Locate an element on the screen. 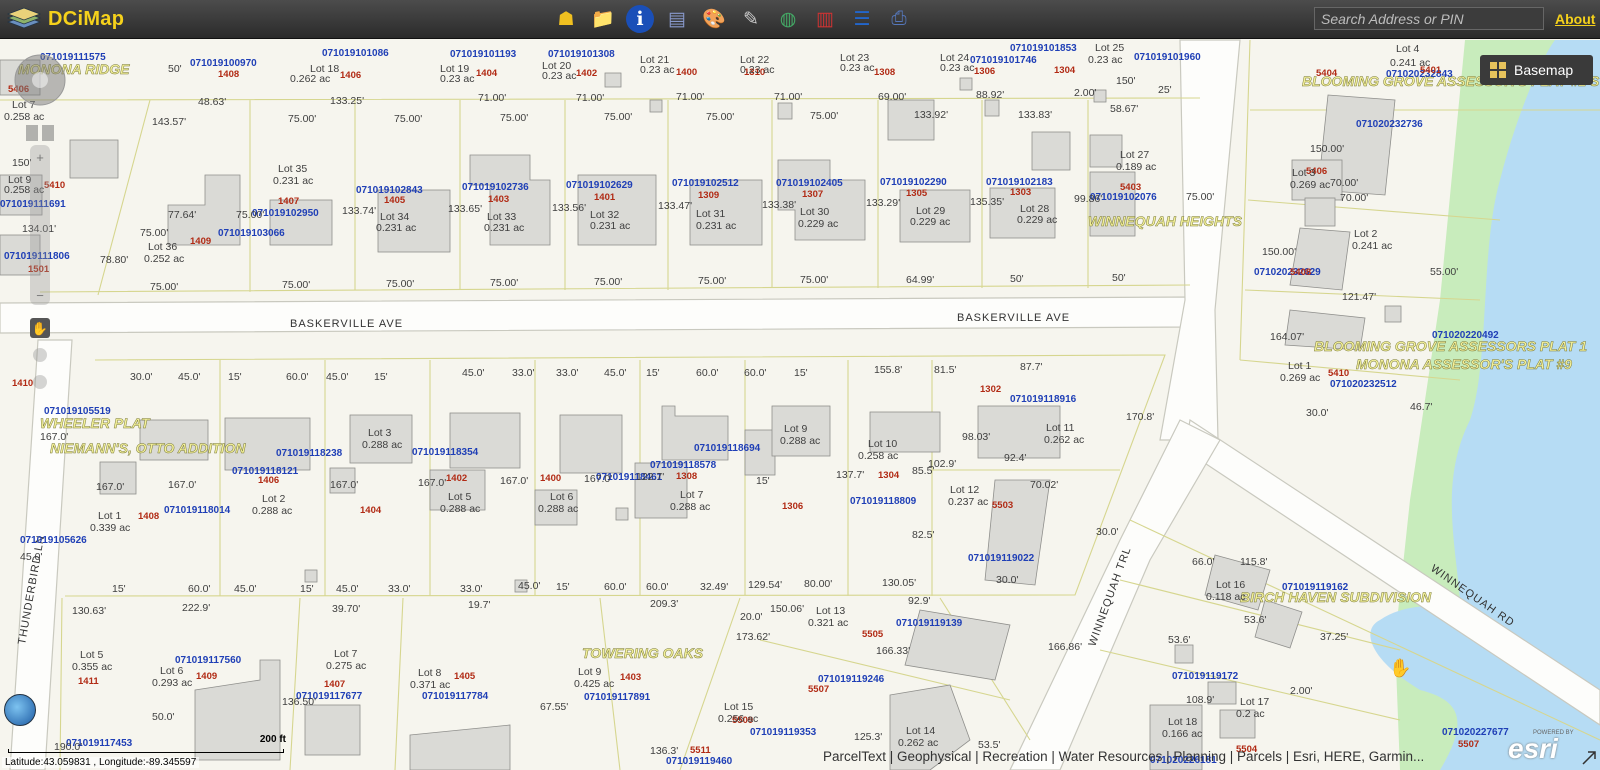  dimension-label: 166.33' is located at coordinates (893, 651).